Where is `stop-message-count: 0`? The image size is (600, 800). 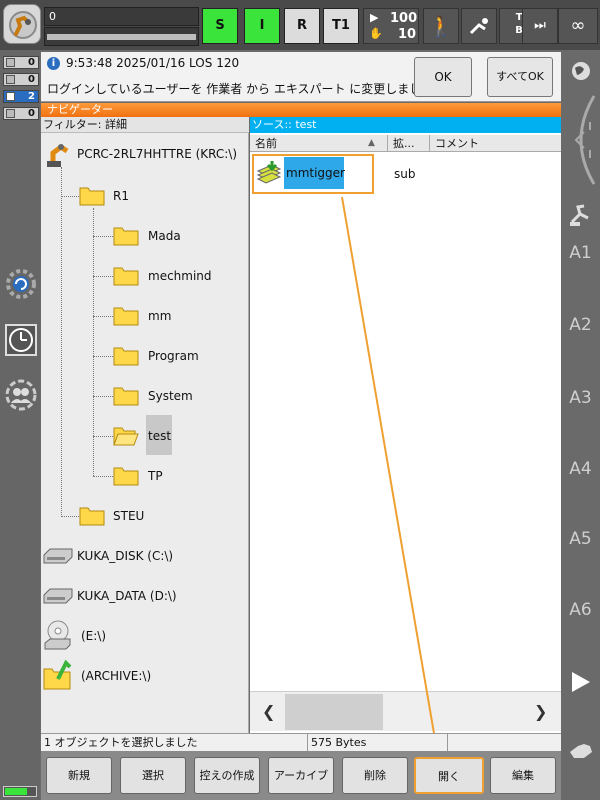
stop-message-count: 0 is located at coordinates (21, 79).